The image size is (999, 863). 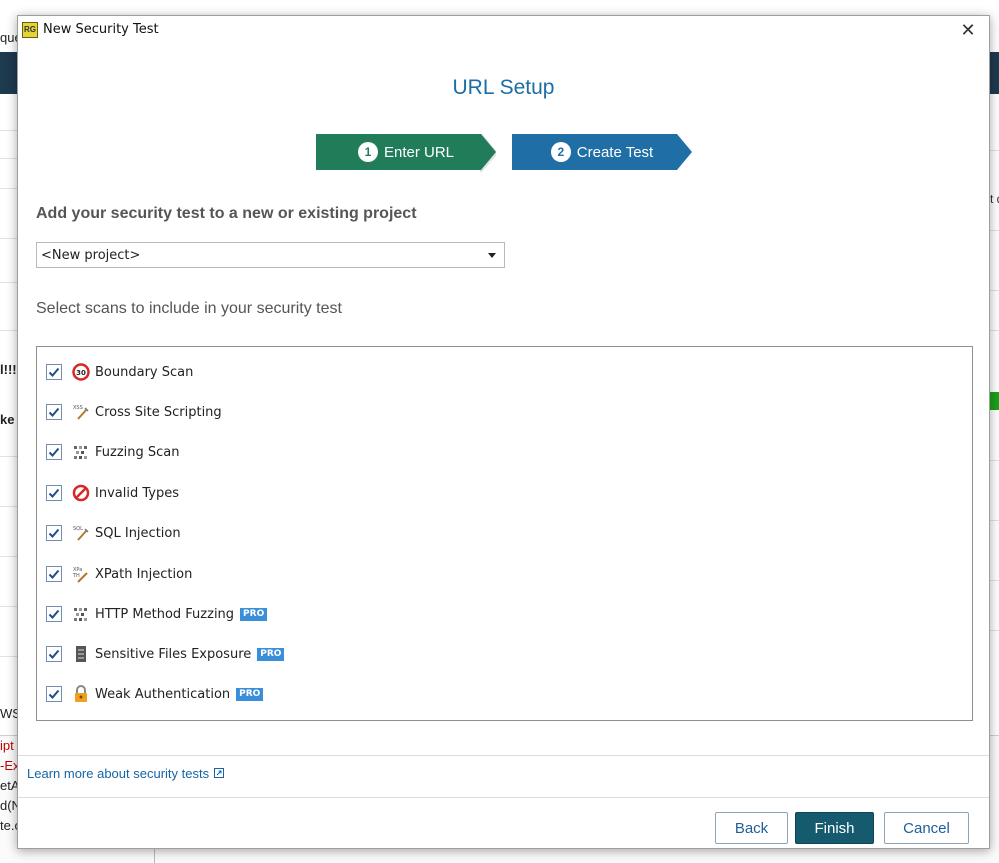 I want to click on step-label: Enter URL, so click(x=419, y=152).